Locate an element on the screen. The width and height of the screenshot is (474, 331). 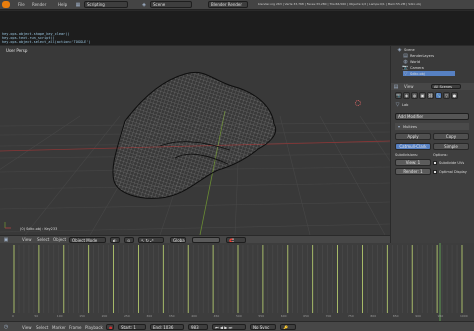
record-button: ● is located at coordinates (110, 327).